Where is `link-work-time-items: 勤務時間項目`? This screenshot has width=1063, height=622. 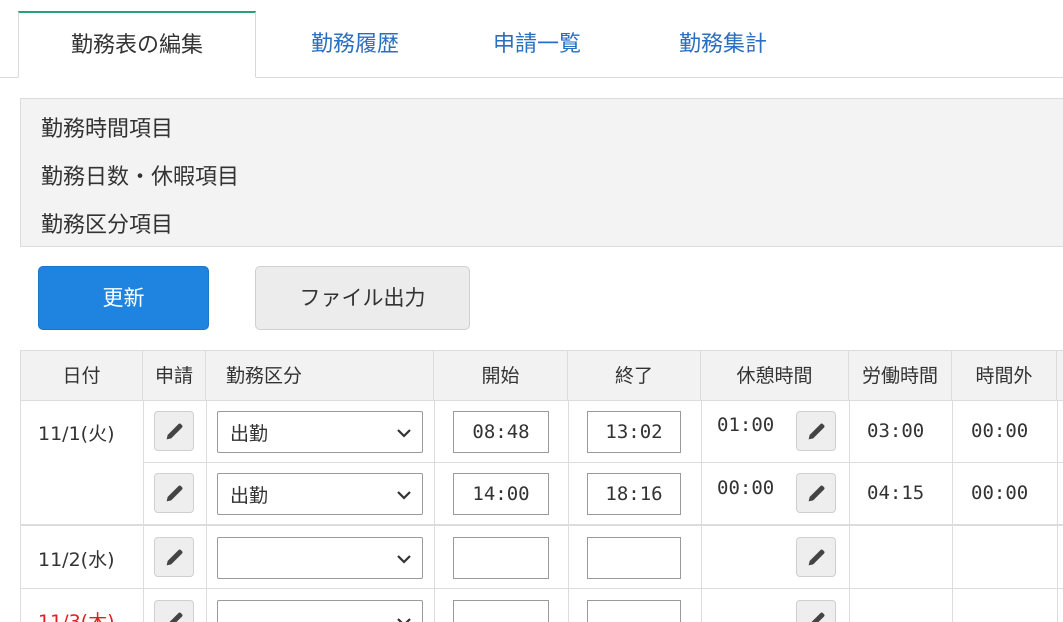 link-work-time-items: 勤務時間項目 is located at coordinates (107, 127).